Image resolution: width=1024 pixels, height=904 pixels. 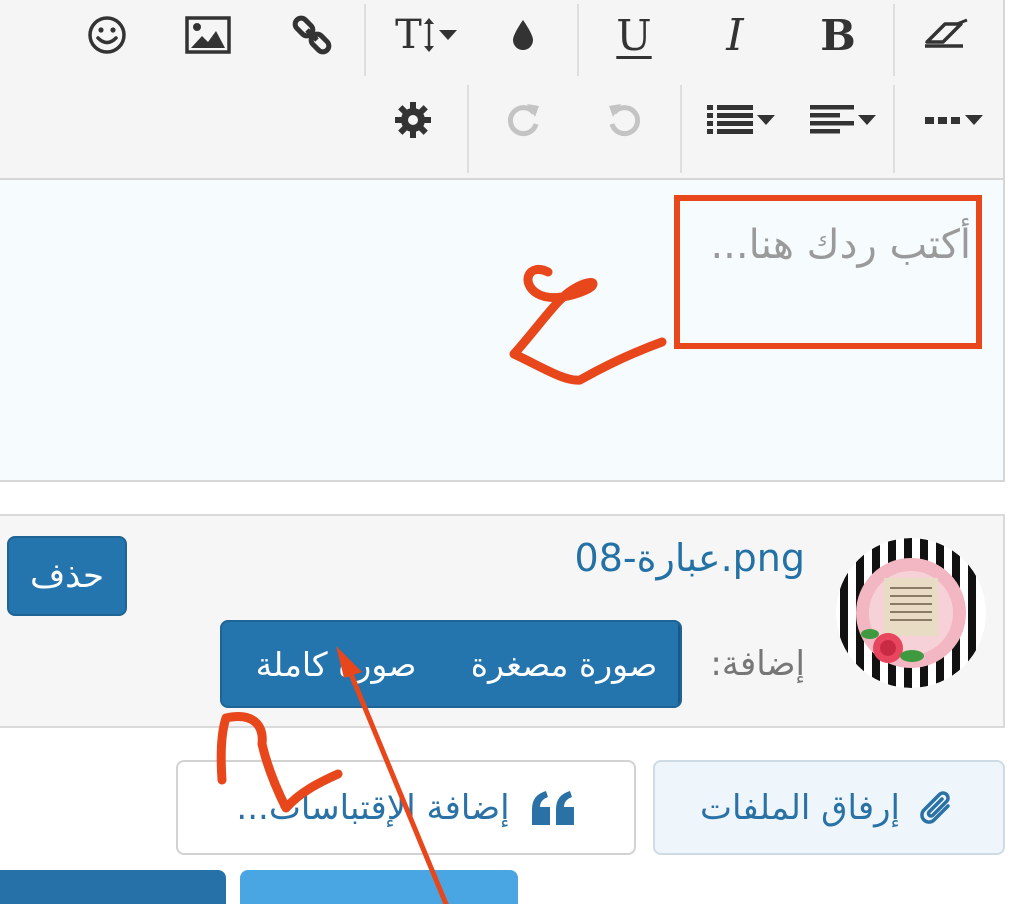 I want to click on preview-button, so click(x=379, y=887).